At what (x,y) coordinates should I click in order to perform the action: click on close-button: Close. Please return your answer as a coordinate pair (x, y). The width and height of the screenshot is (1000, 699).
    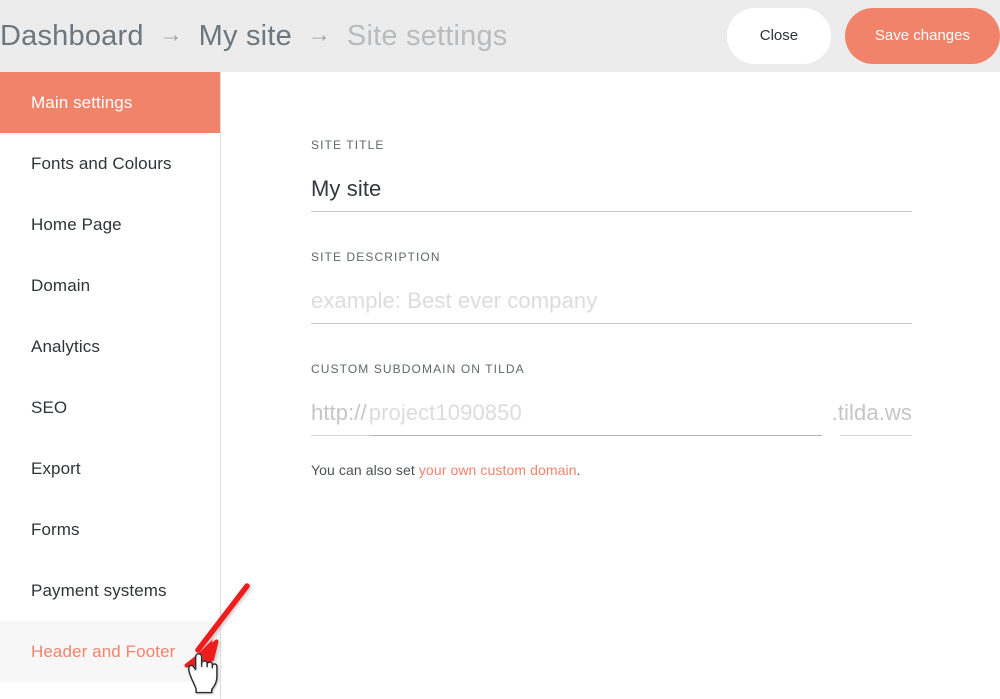
    Looking at the image, I should click on (778, 36).